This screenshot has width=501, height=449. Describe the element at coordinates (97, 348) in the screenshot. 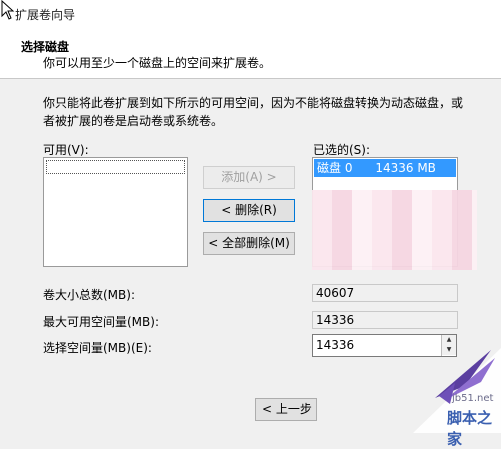

I see `select-space-label: 选择空间量(MB)(E):` at that location.